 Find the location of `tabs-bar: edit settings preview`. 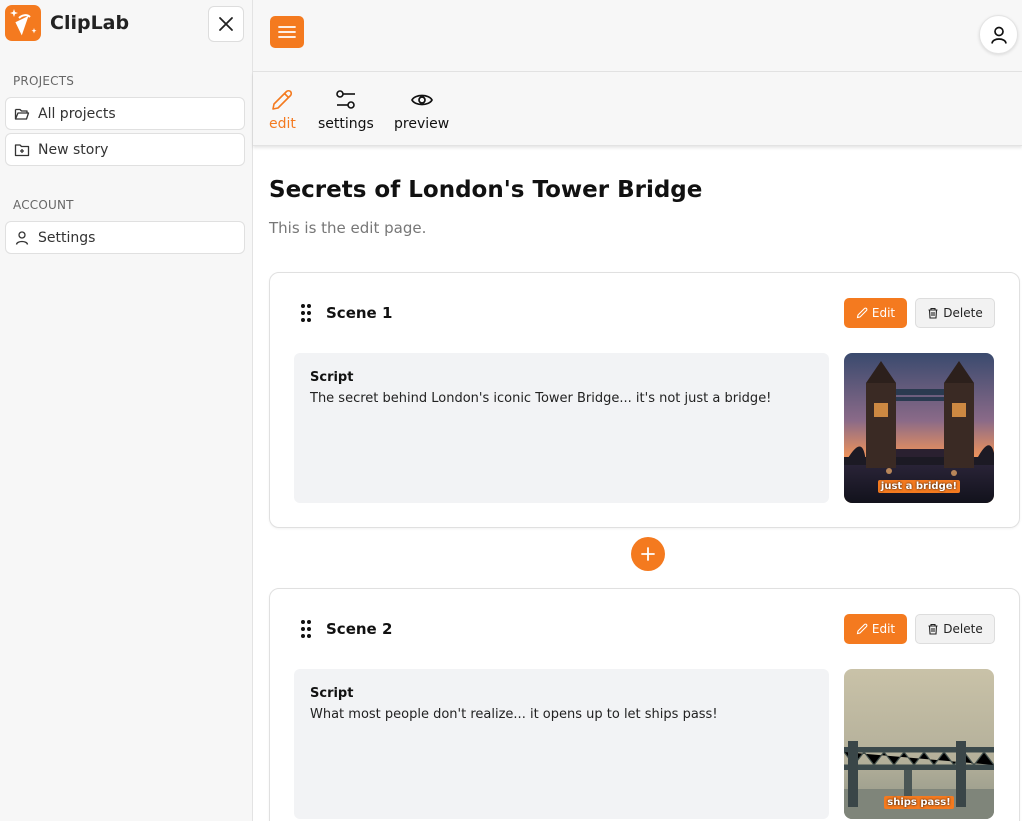

tabs-bar: edit settings preview is located at coordinates (637, 109).